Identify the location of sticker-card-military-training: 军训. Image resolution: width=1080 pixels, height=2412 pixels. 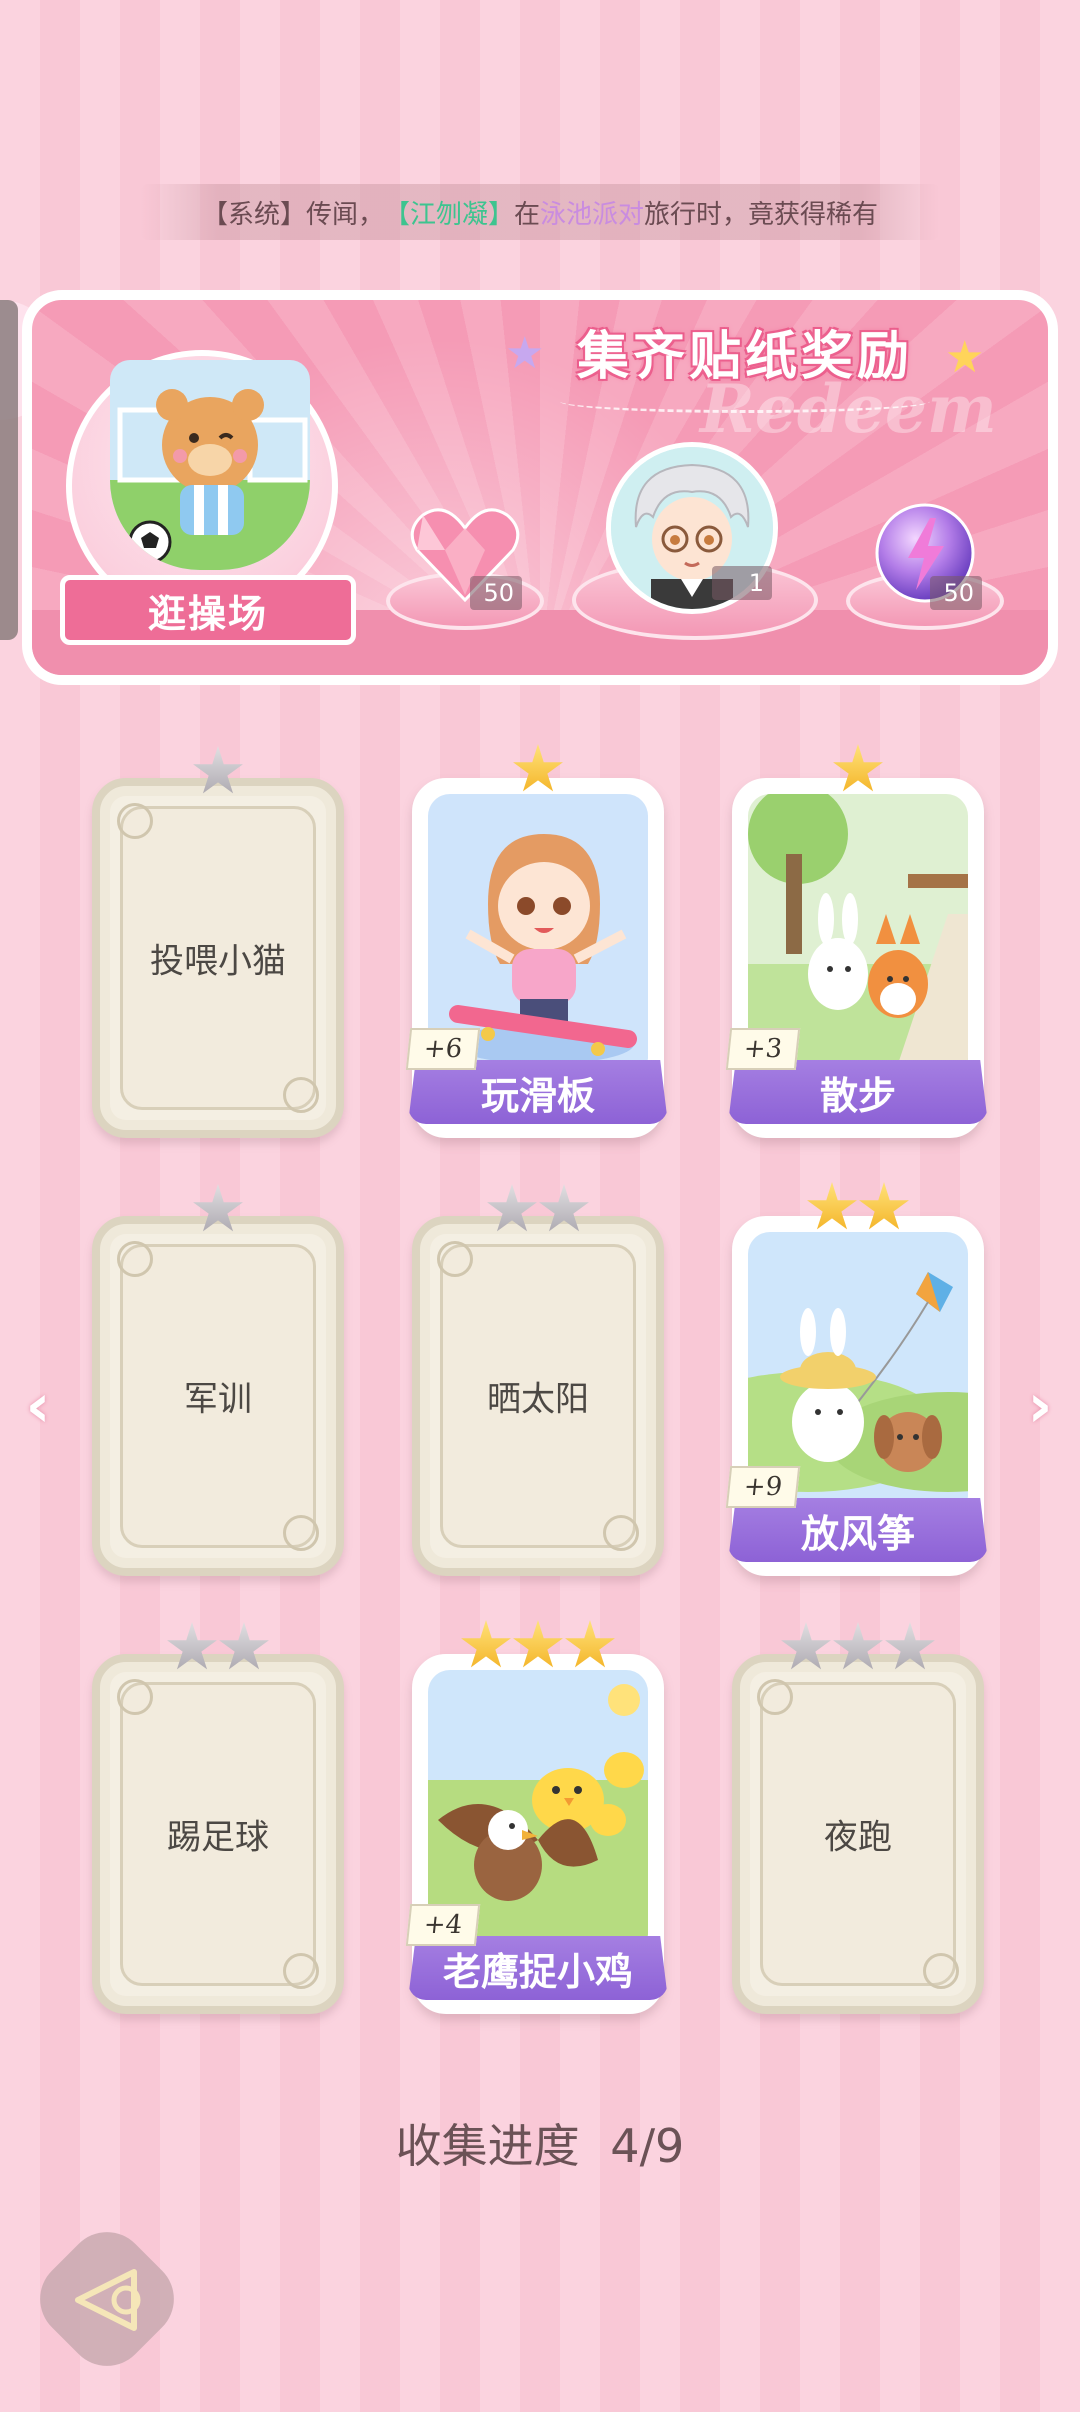
(218, 1380).